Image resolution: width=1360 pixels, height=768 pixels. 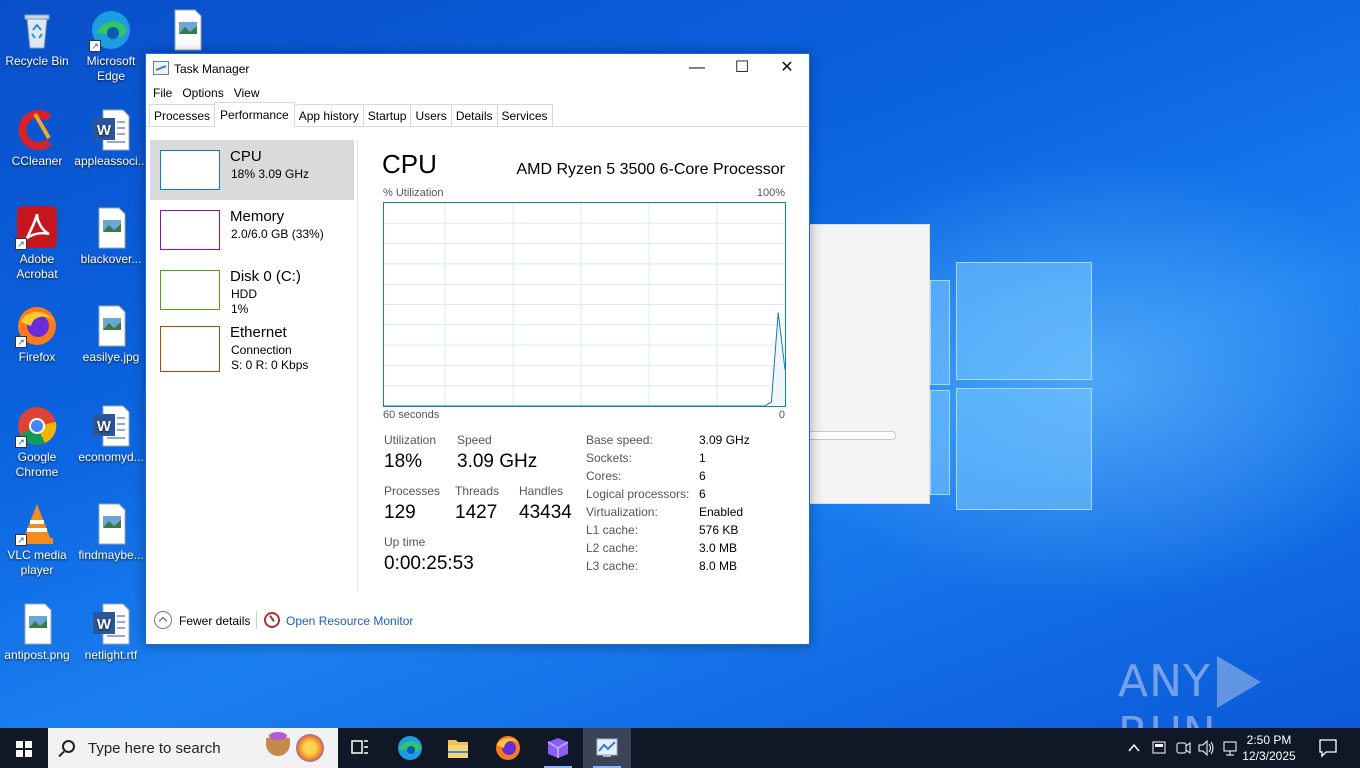 I want to click on chrome-icon: ↗, so click(x=37, y=426).